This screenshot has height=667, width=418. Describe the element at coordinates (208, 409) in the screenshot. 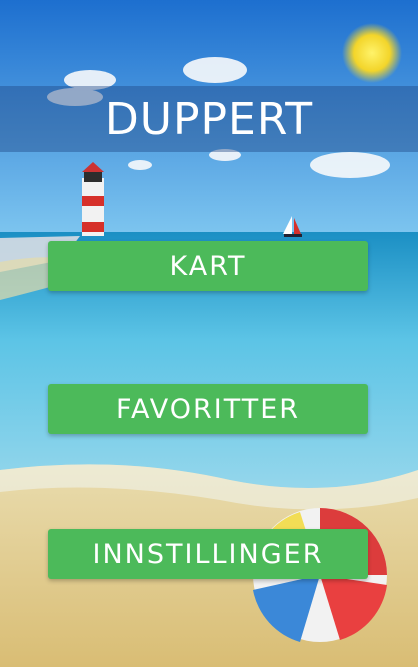

I see `favorites-button: FAVORITTER` at that location.